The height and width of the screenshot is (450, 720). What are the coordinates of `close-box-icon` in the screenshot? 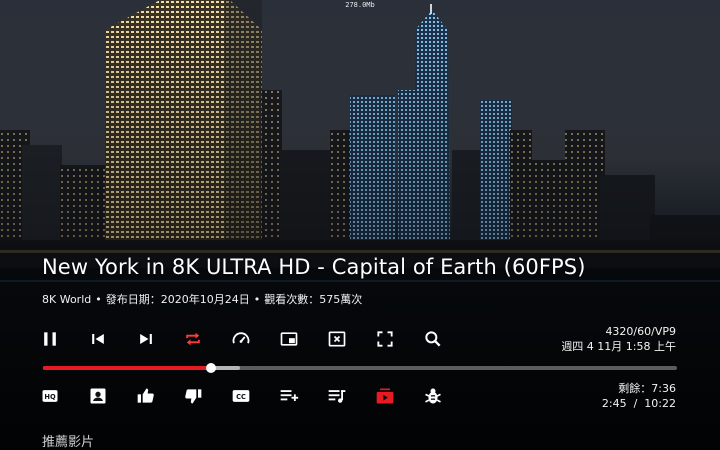 It's located at (337, 339).